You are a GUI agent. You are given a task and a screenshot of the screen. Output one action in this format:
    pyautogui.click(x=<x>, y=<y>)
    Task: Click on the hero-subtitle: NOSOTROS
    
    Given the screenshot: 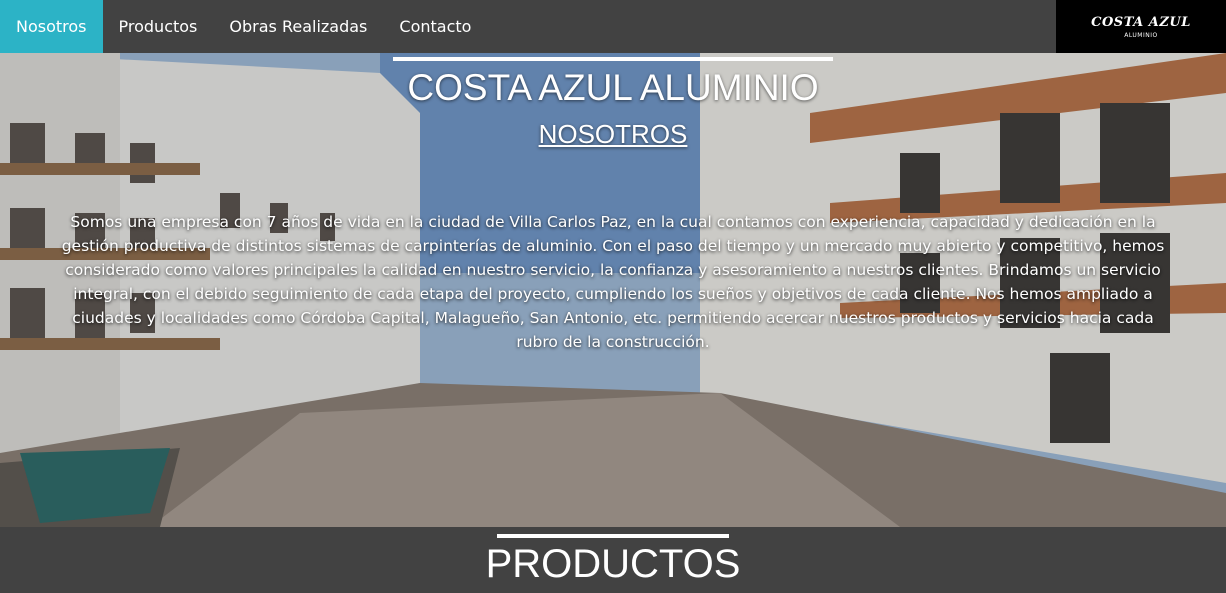 What is the action you would take?
    pyautogui.click(x=613, y=134)
    